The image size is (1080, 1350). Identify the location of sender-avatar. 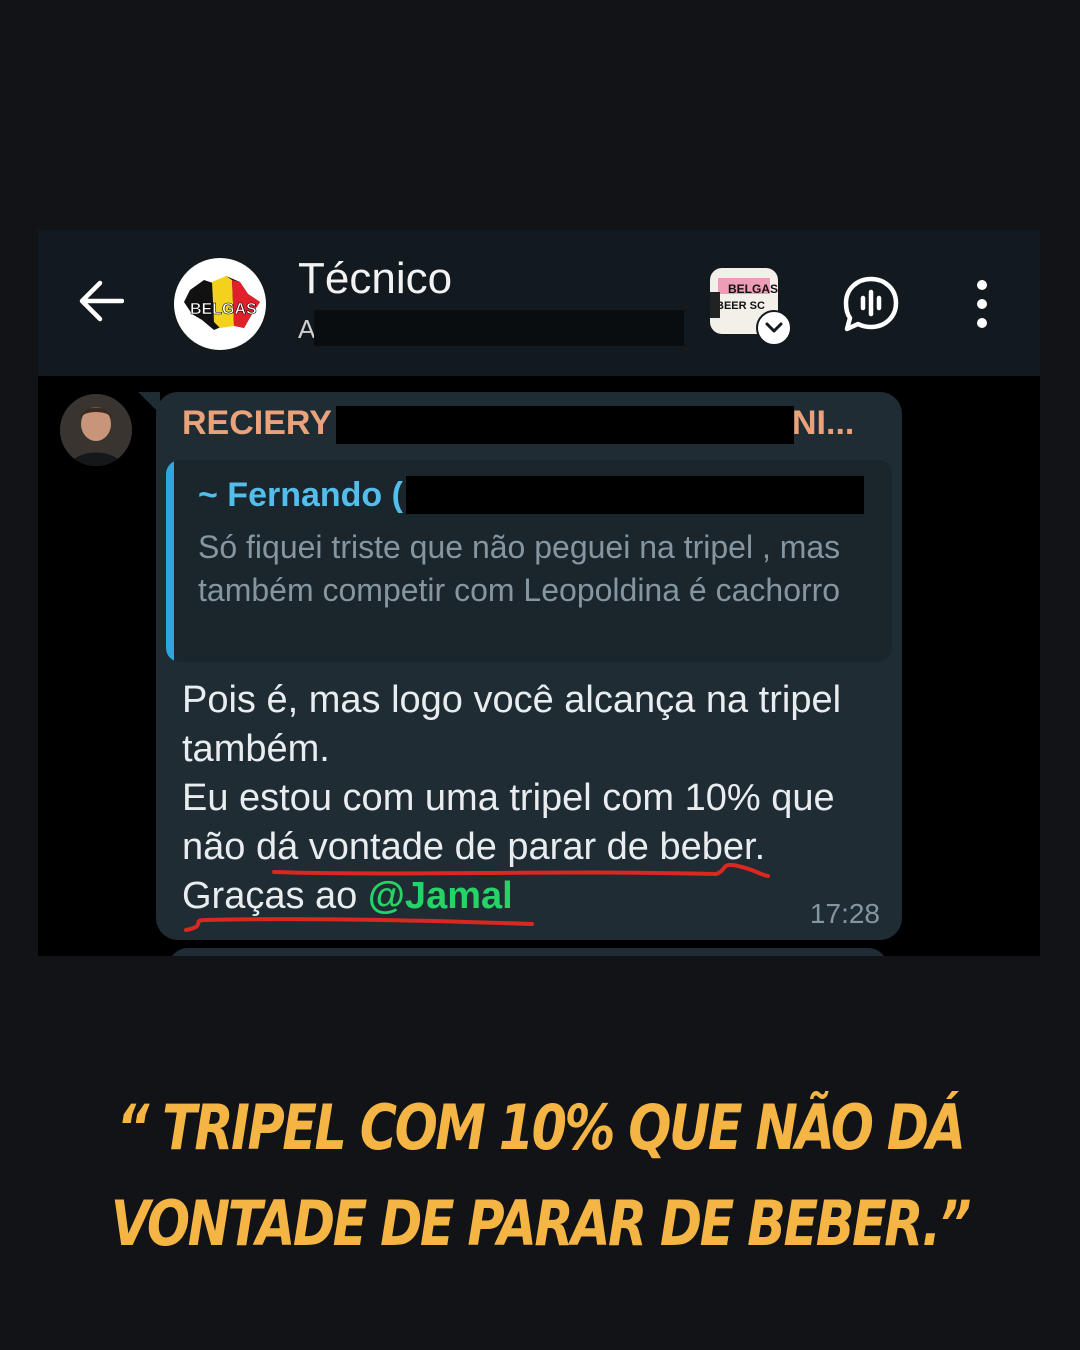
(96, 430).